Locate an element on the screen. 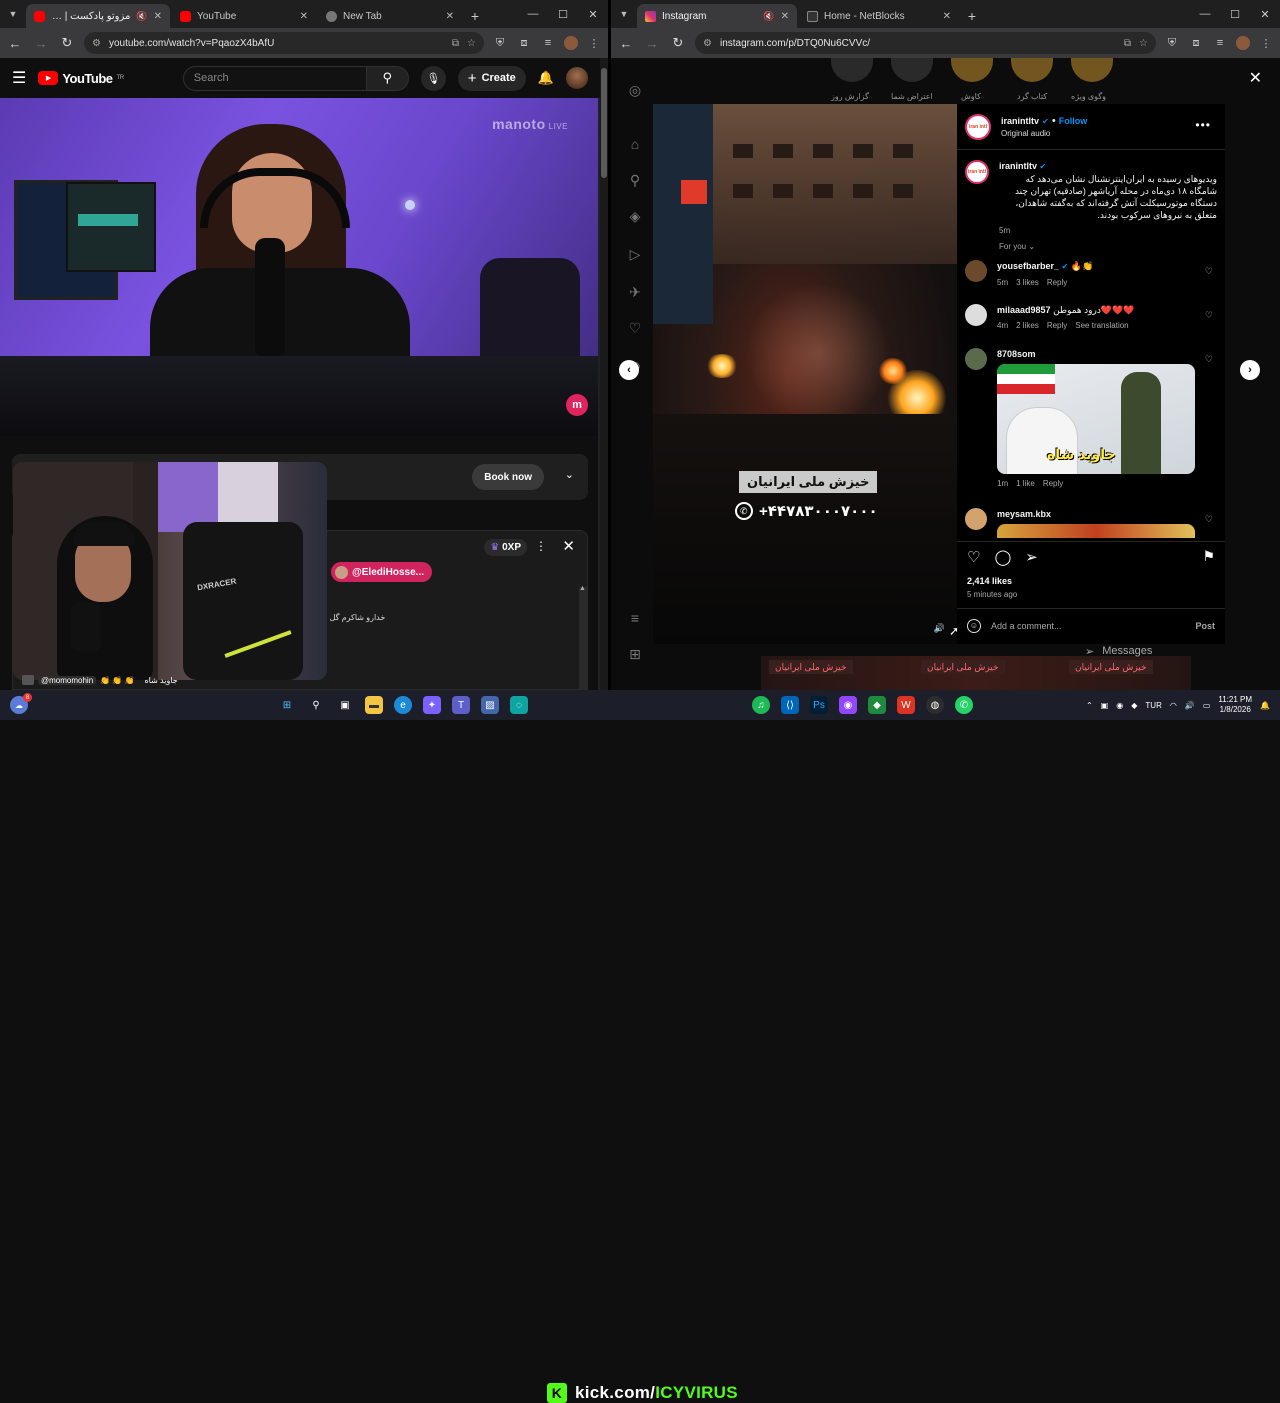 The height and width of the screenshot is (1403, 1280). more-options-icon: ••• is located at coordinates (1203, 125).